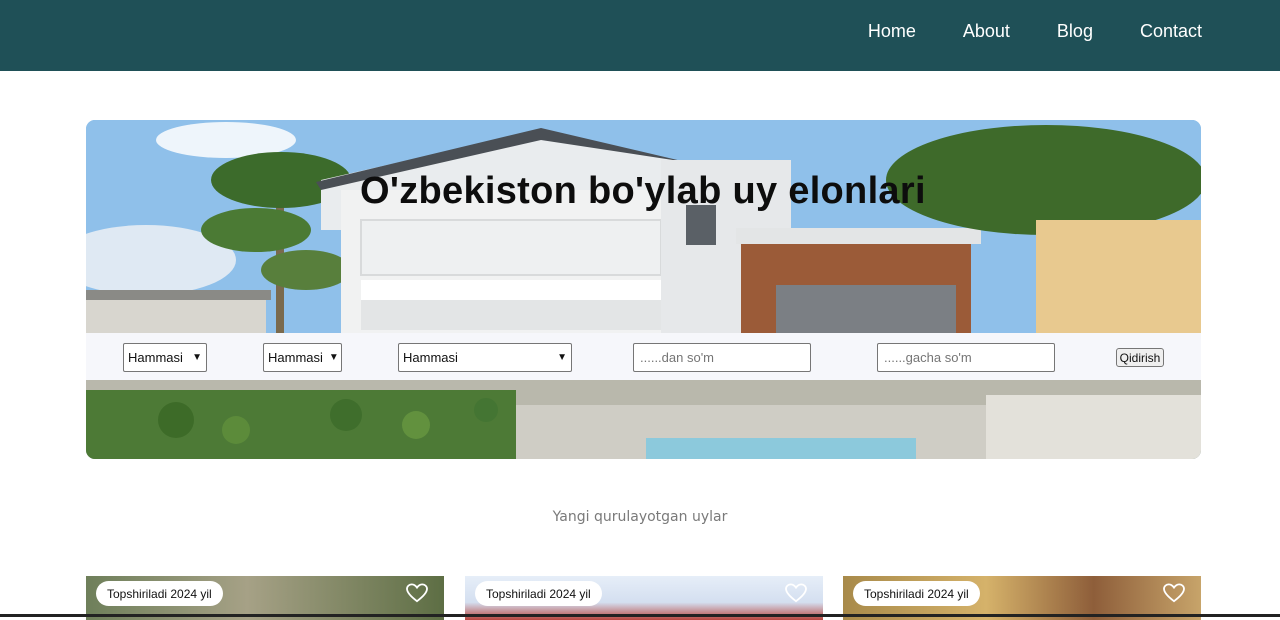 This screenshot has height=620, width=1280. Describe the element at coordinates (430, 357) in the screenshot. I see `type-select-value: Hammasi` at that location.